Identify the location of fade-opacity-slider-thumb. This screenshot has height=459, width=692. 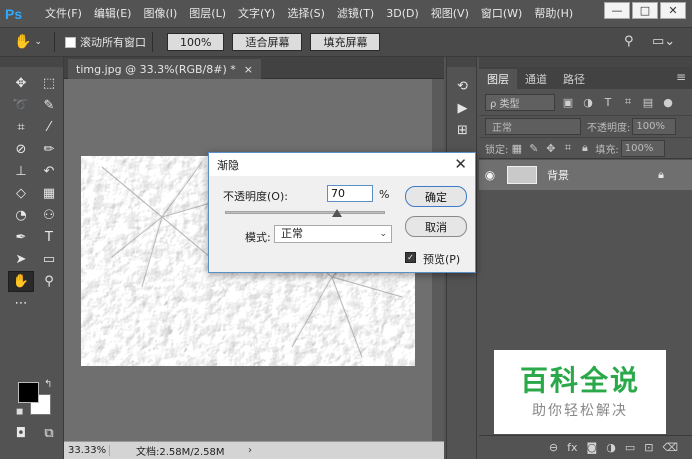
(337, 213).